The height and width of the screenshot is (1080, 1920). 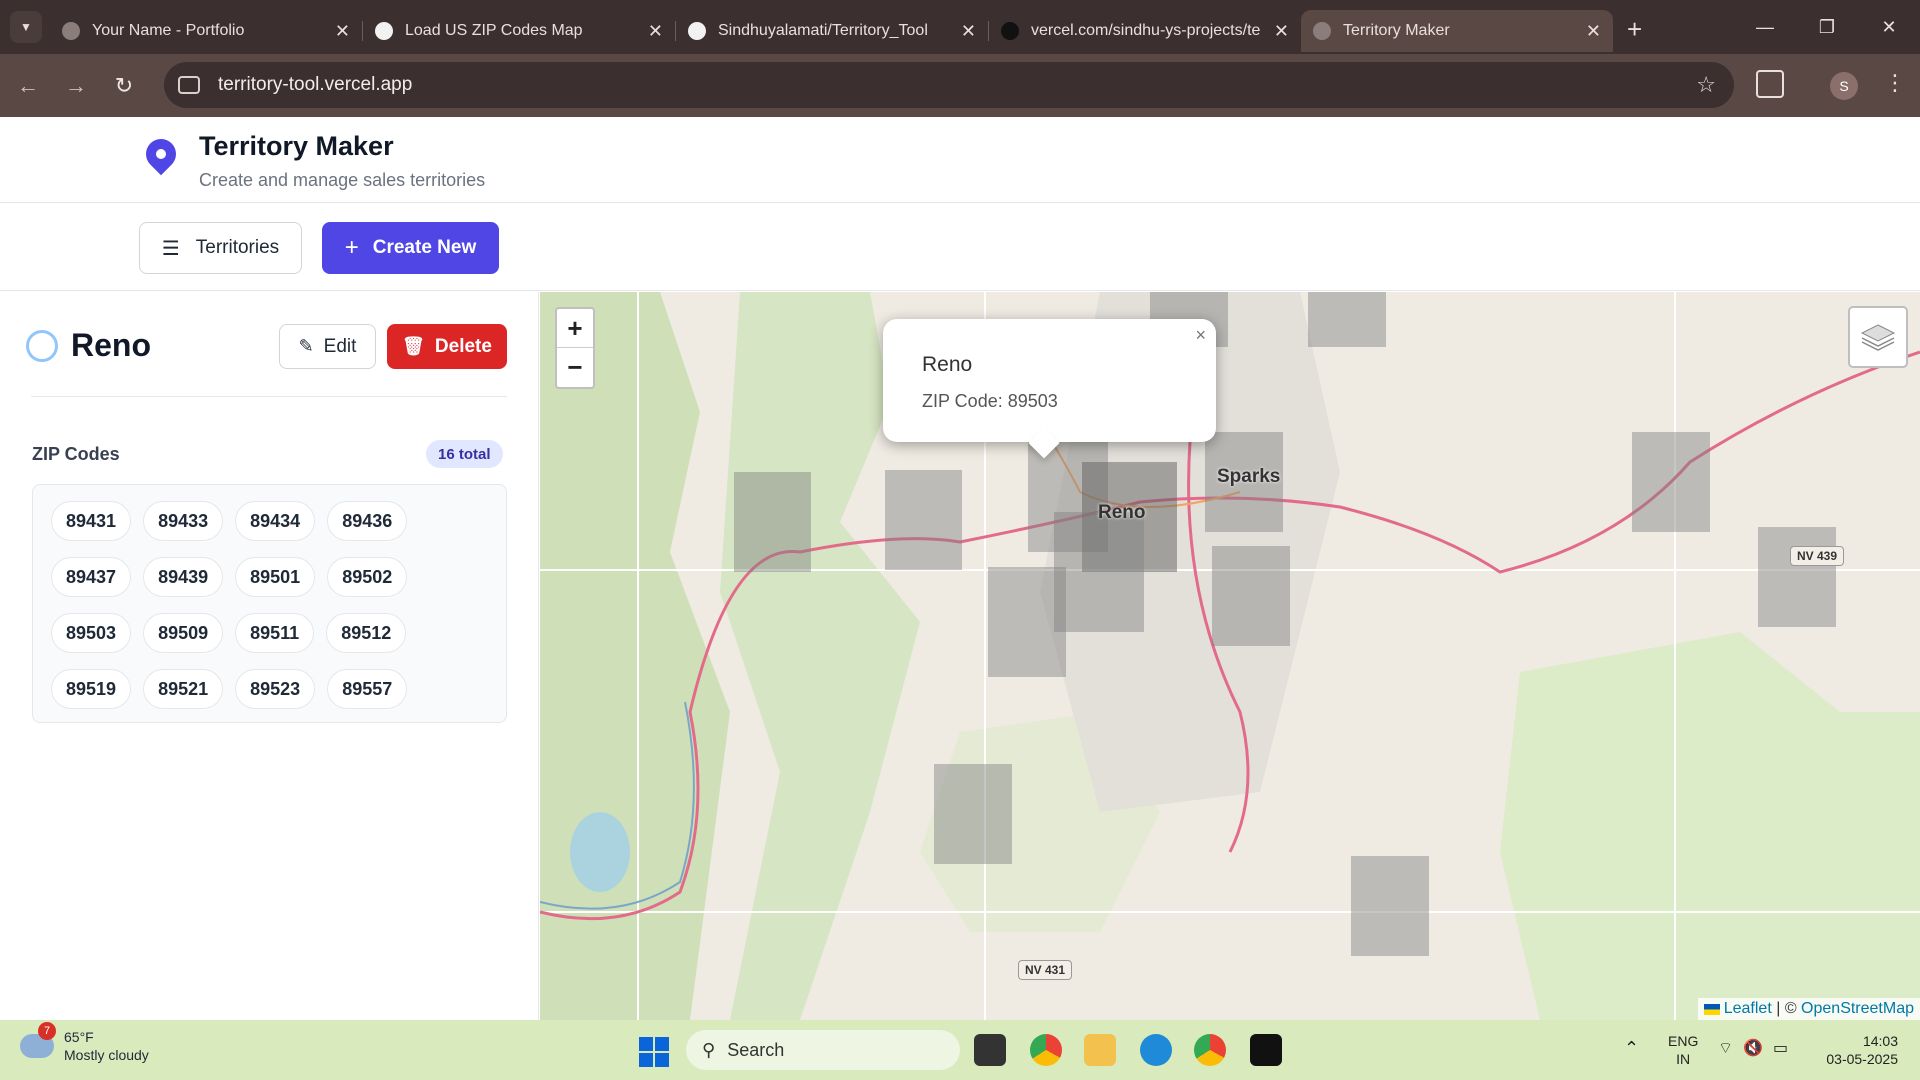 What do you see at coordinates (990, 1050) in the screenshot?
I see `task-view-icon` at bounding box center [990, 1050].